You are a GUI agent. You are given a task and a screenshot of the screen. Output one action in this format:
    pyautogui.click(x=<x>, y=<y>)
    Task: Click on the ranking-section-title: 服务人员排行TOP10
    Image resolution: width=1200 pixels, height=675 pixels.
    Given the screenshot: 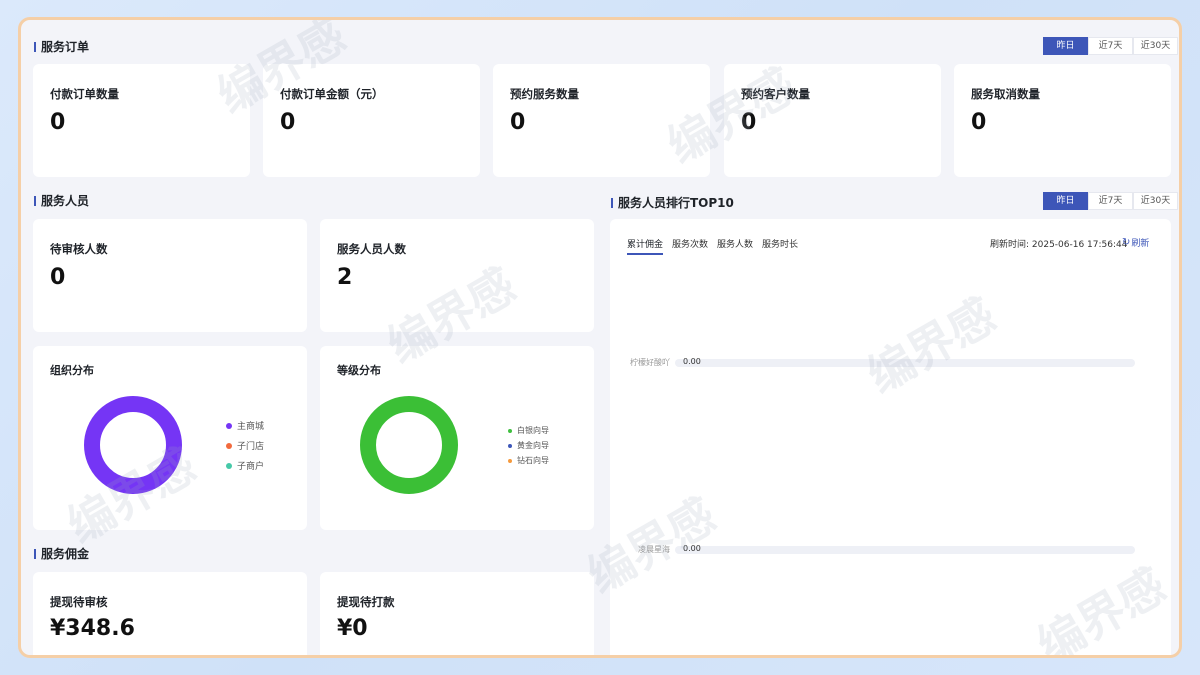 What is the action you would take?
    pyautogui.click(x=672, y=203)
    